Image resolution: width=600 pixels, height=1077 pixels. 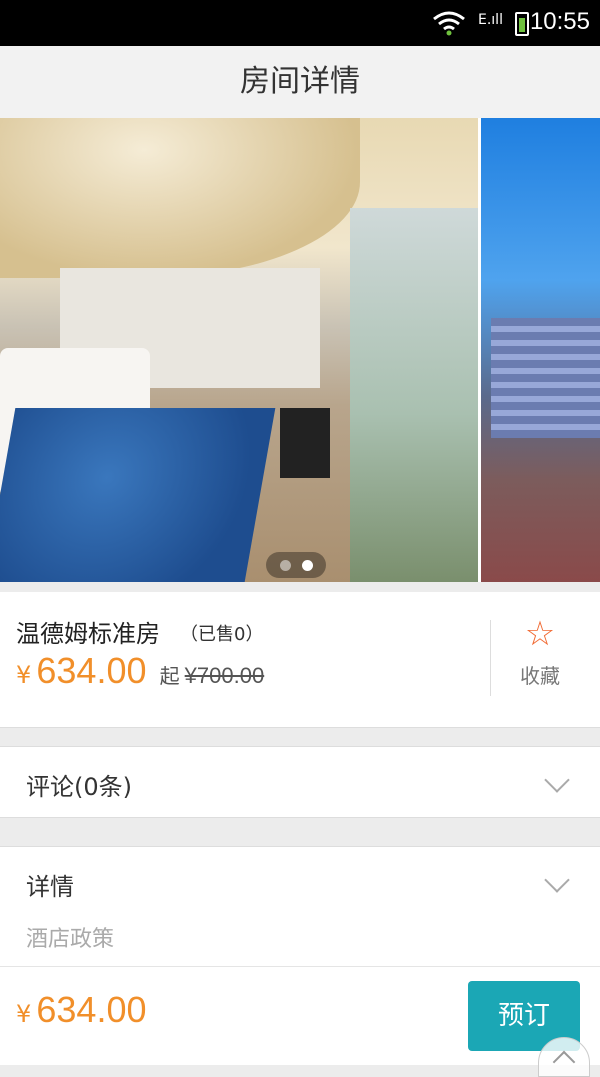 I want to click on footer-price: 634.00, so click(x=91, y=1009).